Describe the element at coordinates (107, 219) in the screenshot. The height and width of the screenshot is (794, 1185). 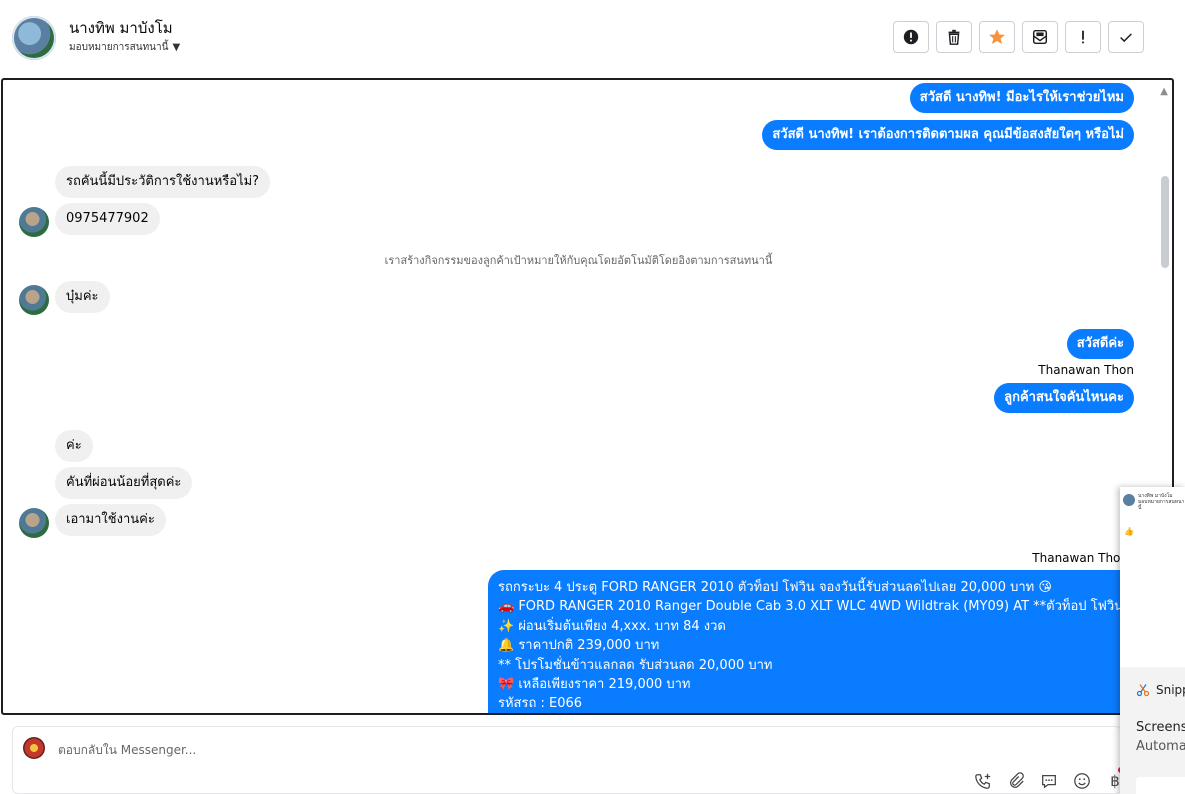
I see `message-incoming: 0975477902` at that location.